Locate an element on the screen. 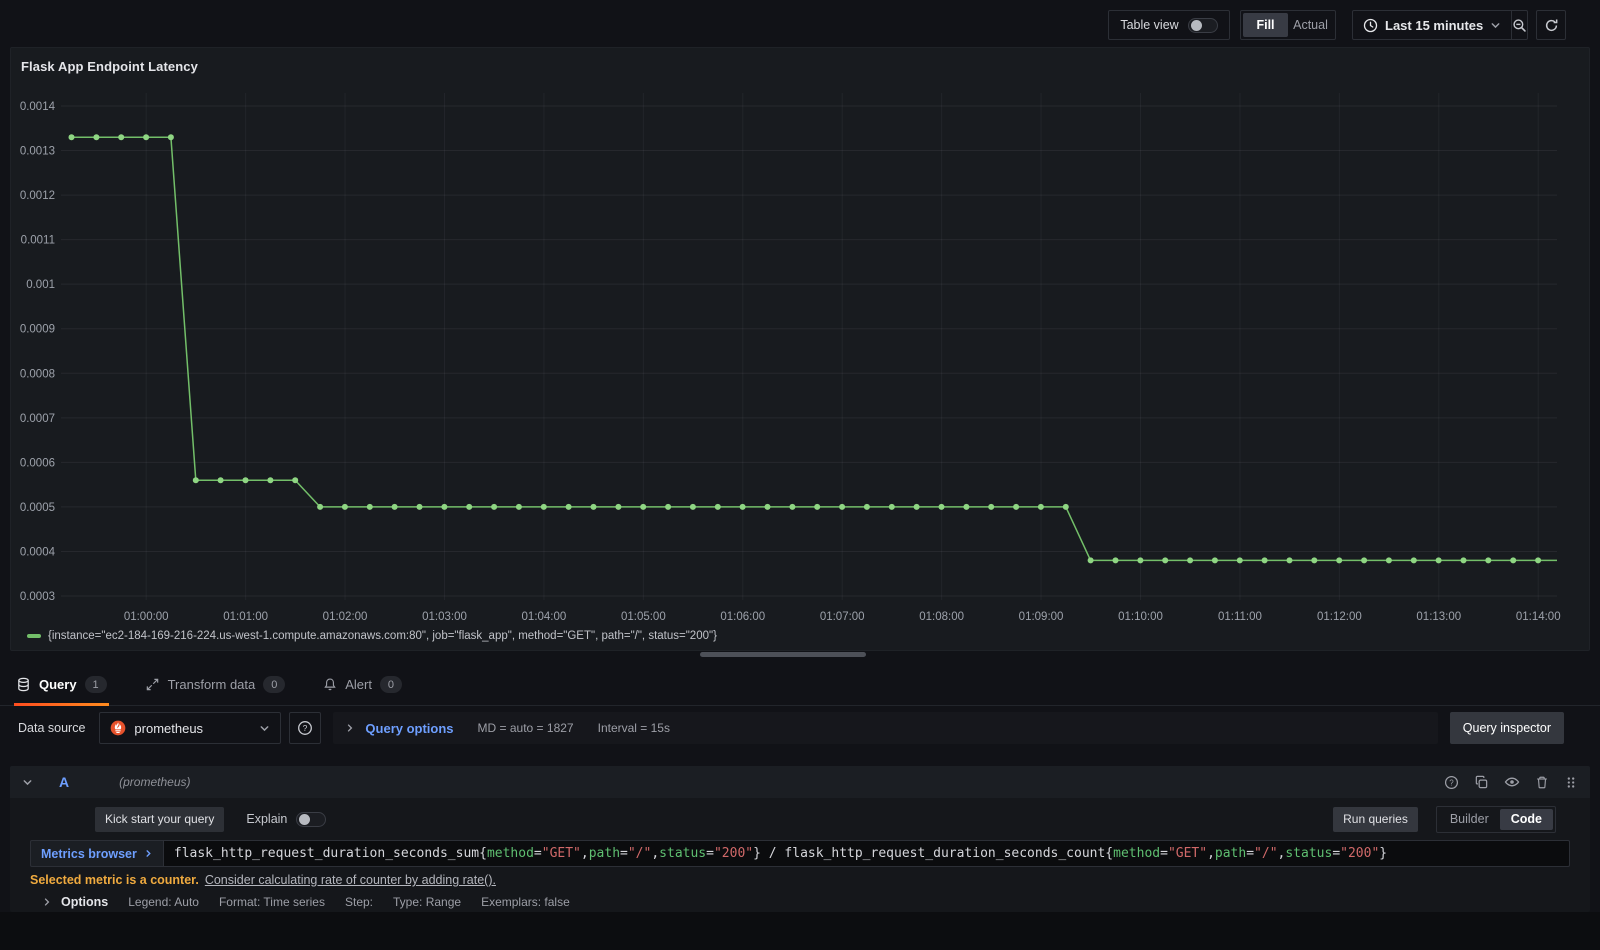  run-queries-button: Run queries is located at coordinates (1375, 819).